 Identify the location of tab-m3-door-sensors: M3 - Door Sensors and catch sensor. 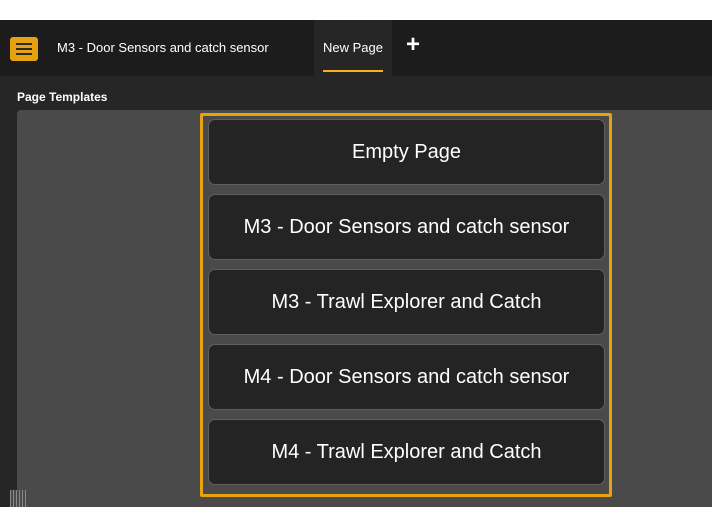
(163, 48).